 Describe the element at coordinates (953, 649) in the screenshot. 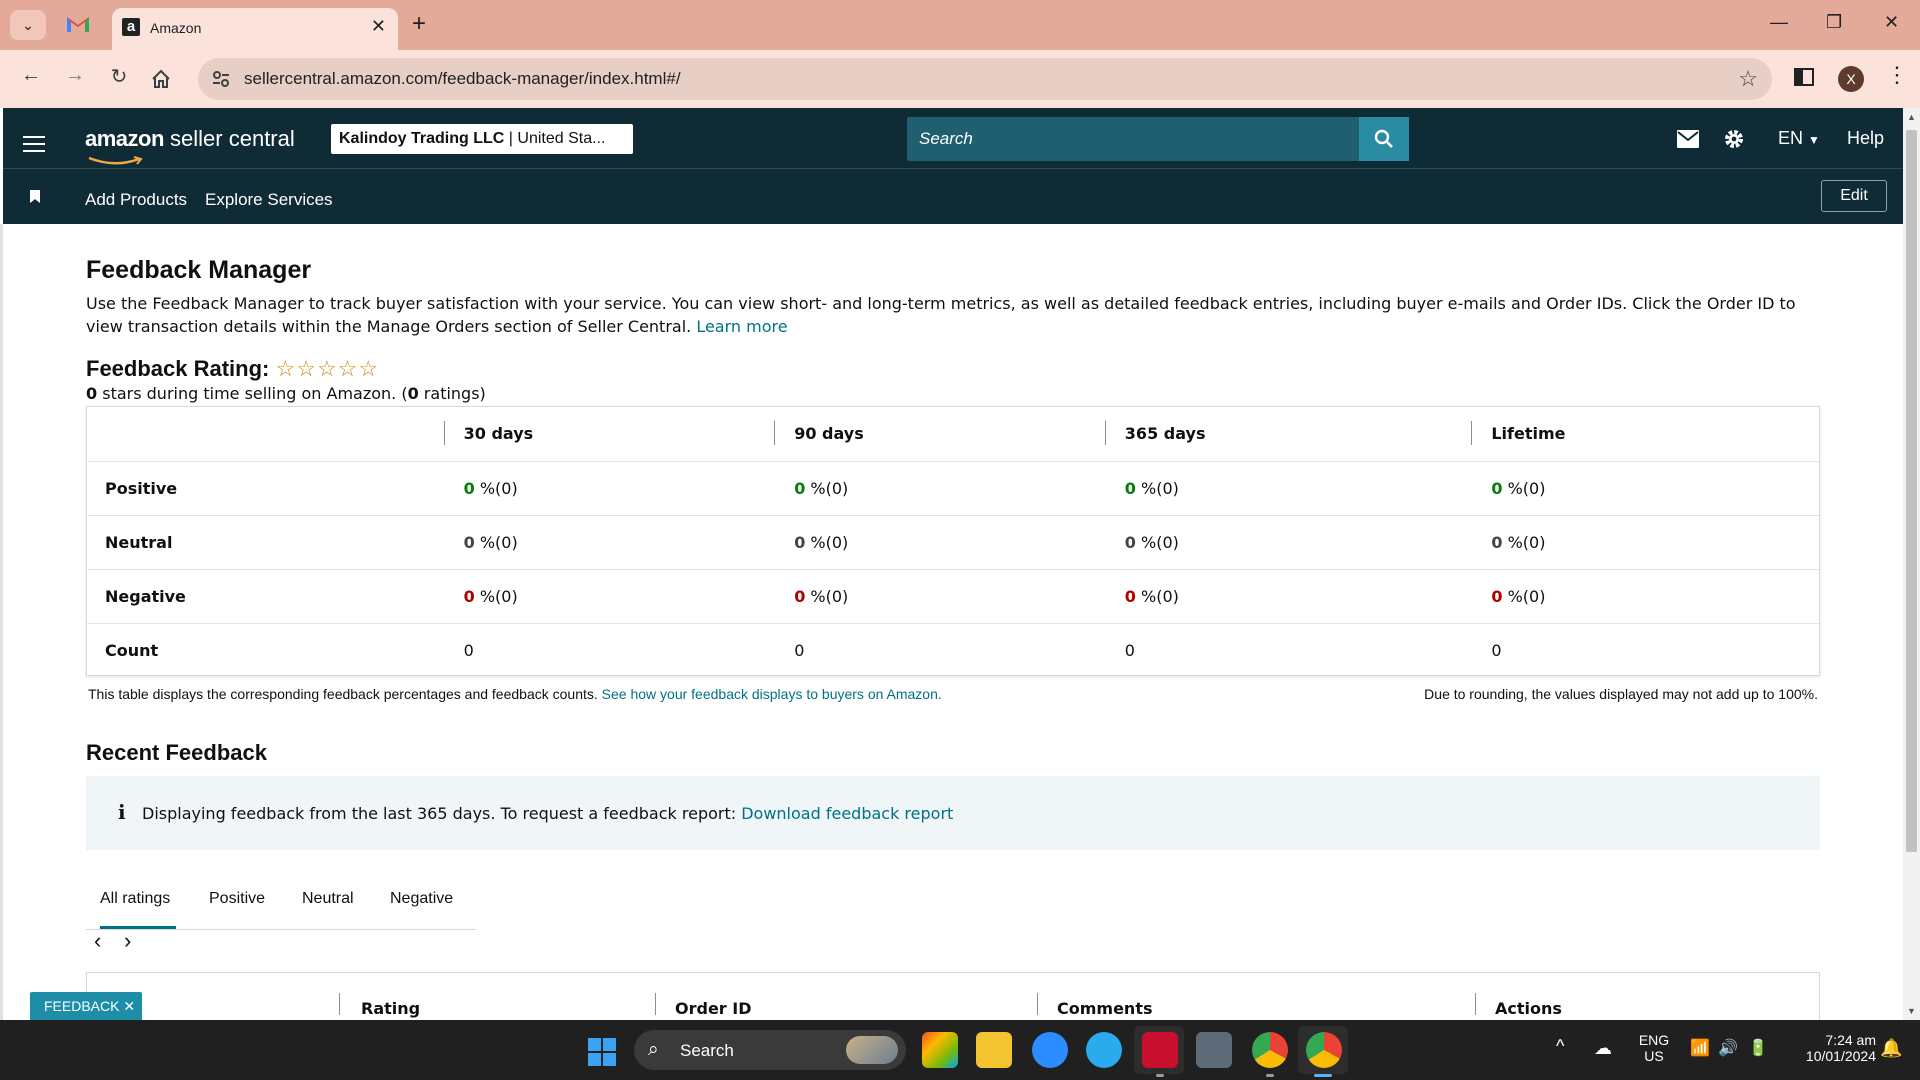

I see `table-row: Count 0 0 0 0` at that location.